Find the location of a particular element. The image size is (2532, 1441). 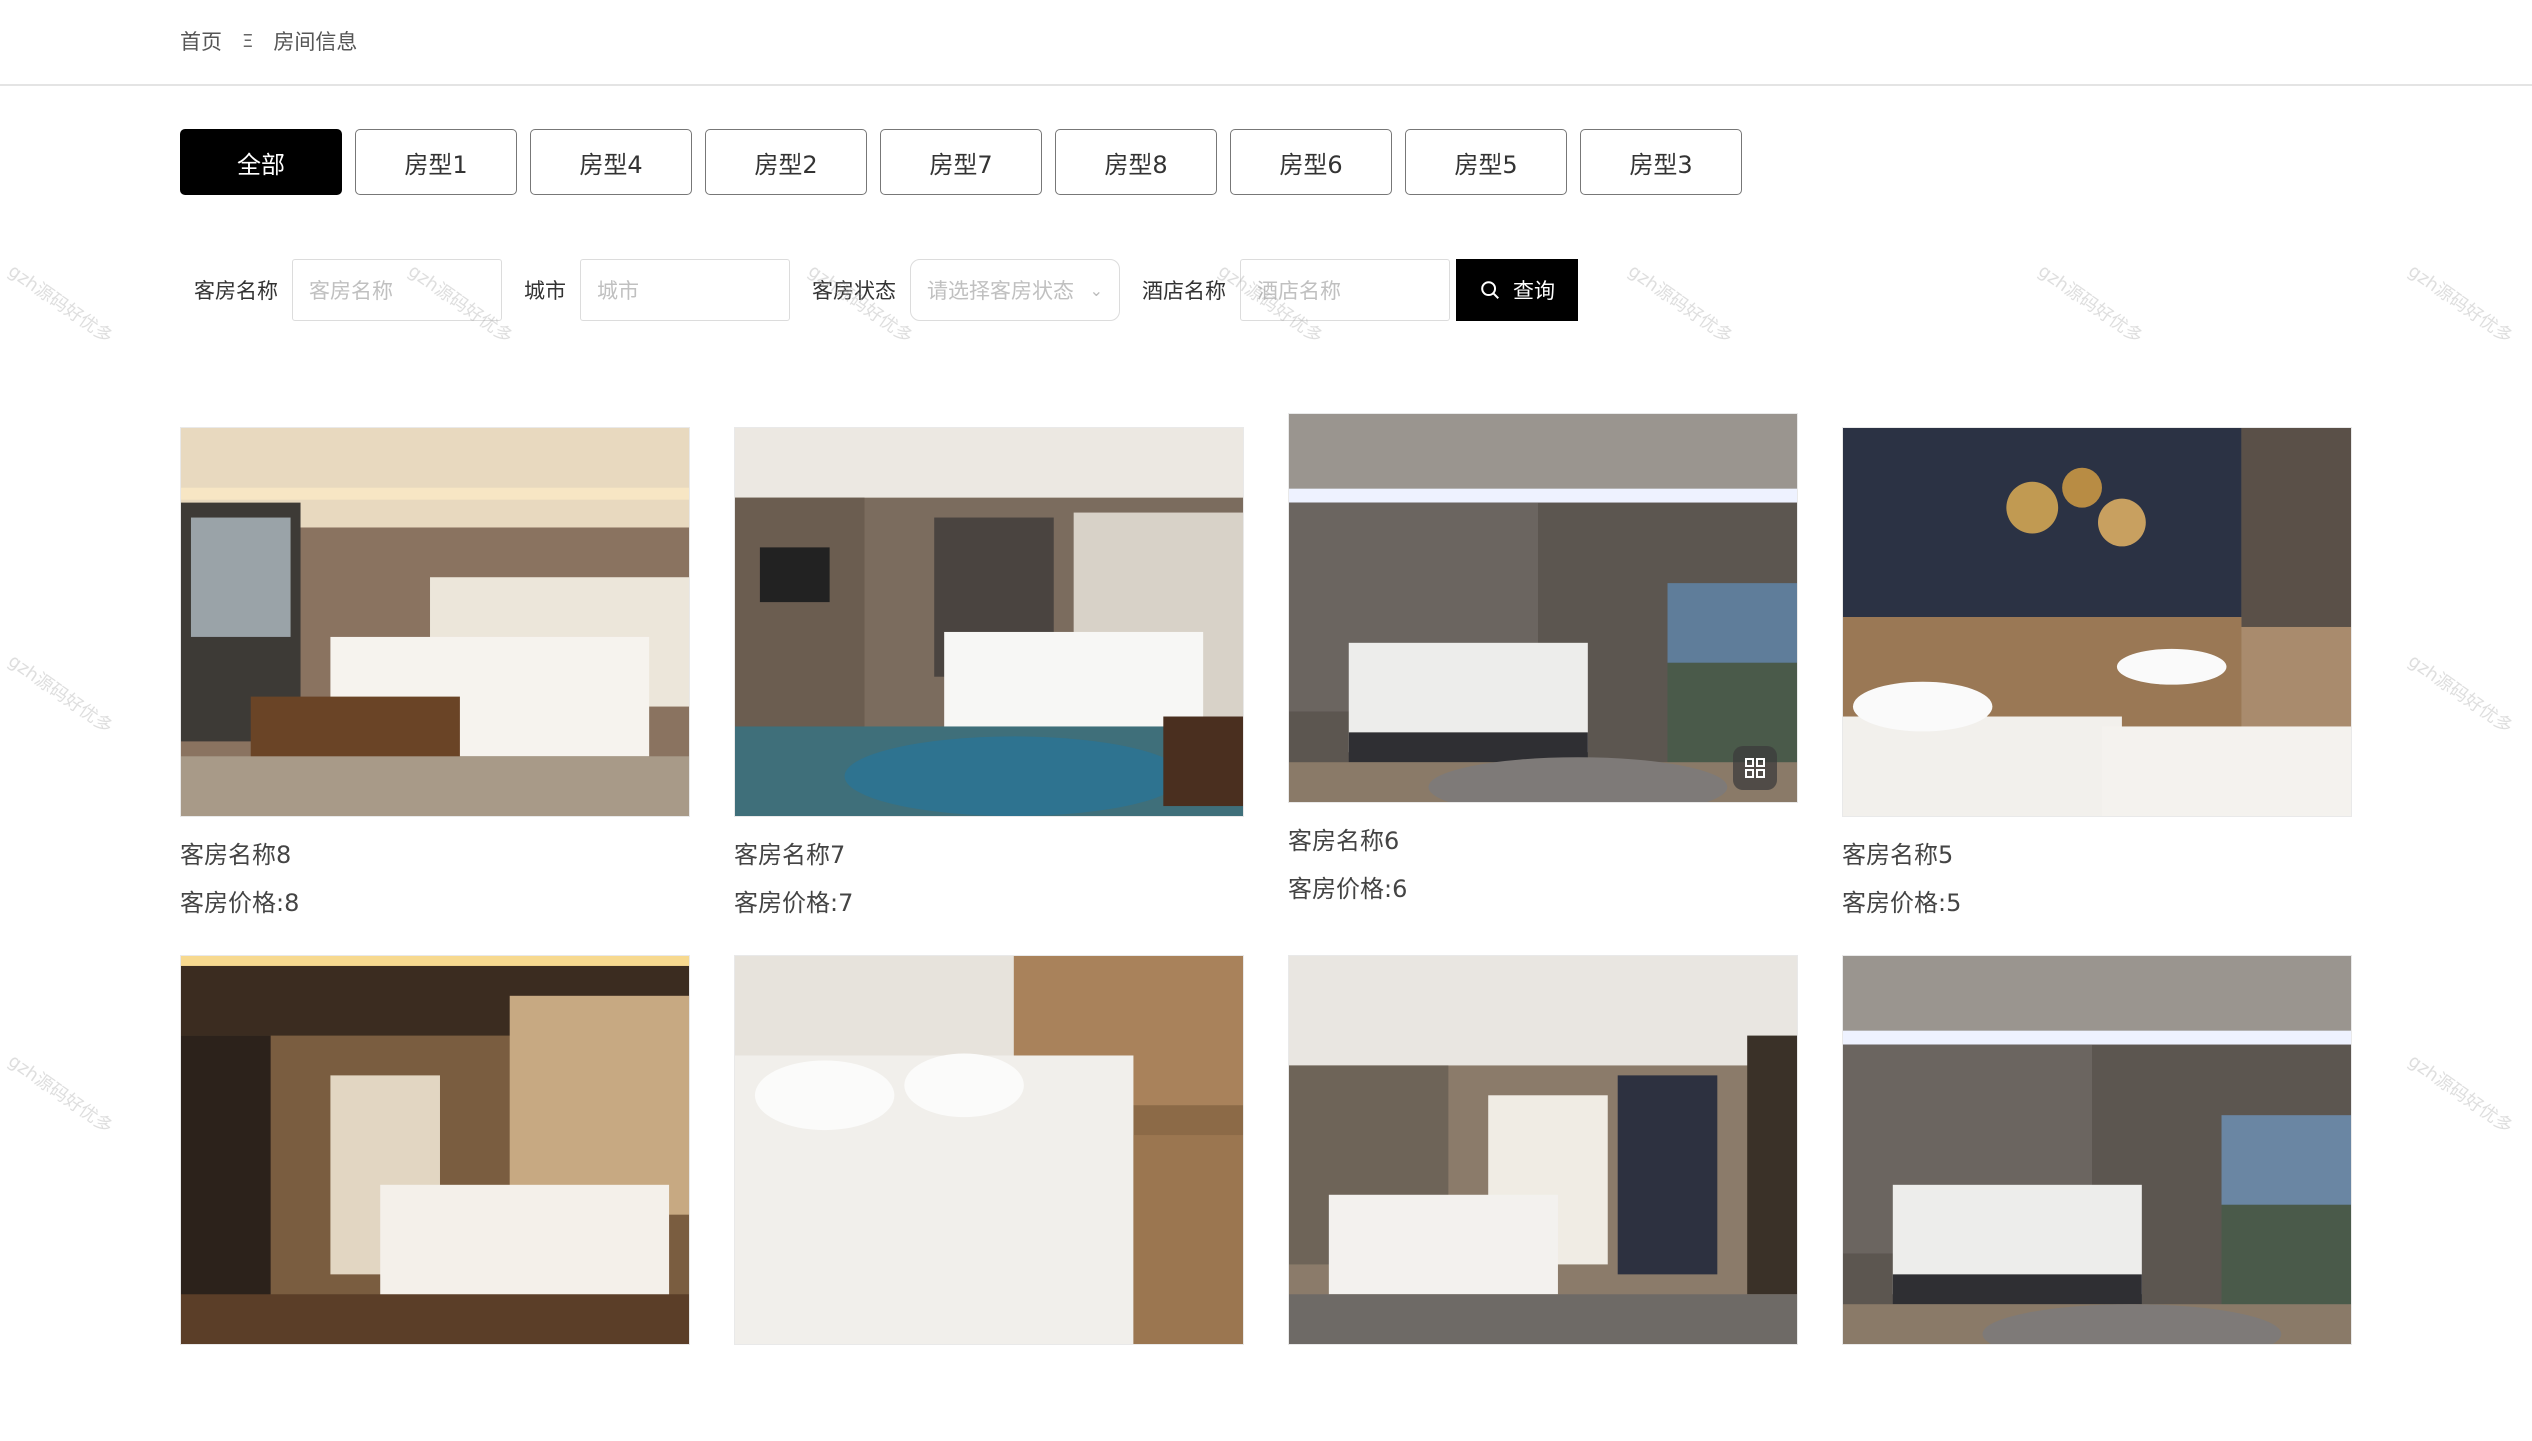

search-button-label: 查询 is located at coordinates (1534, 291).